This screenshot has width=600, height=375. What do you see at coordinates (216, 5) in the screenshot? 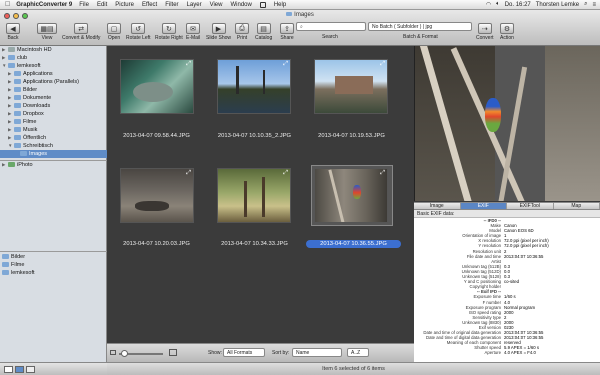
I see `menu-view: View` at bounding box center [216, 5].